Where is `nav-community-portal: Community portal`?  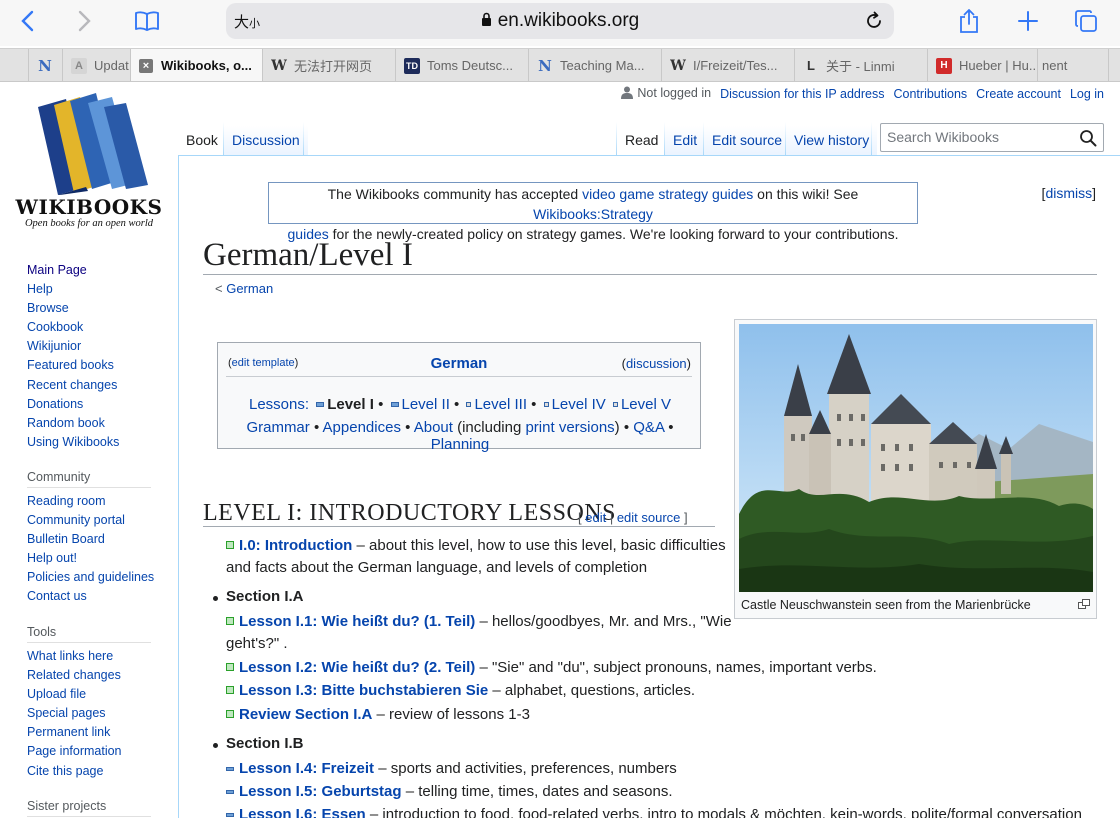
nav-community-portal: Community portal is located at coordinates (90, 520).